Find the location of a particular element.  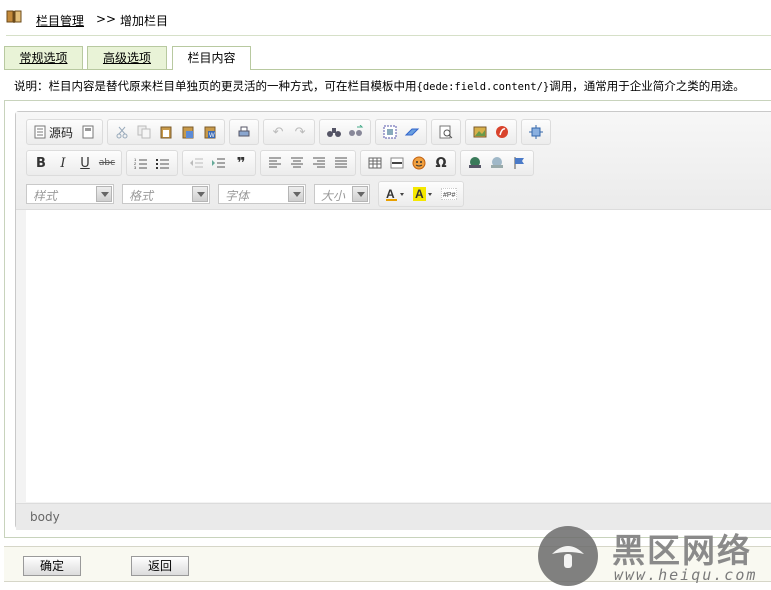

breadcrumb: 栏目管理 >> 增加栏目 is located at coordinates (385, 18).